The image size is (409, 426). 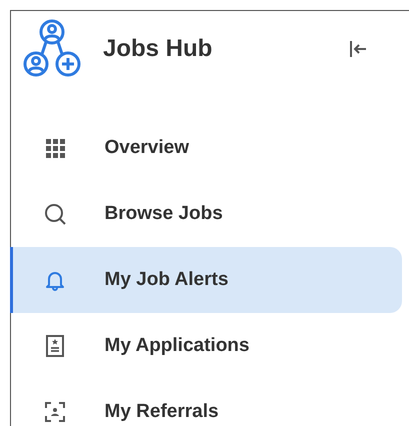 I want to click on search-icon, so click(x=54, y=214).